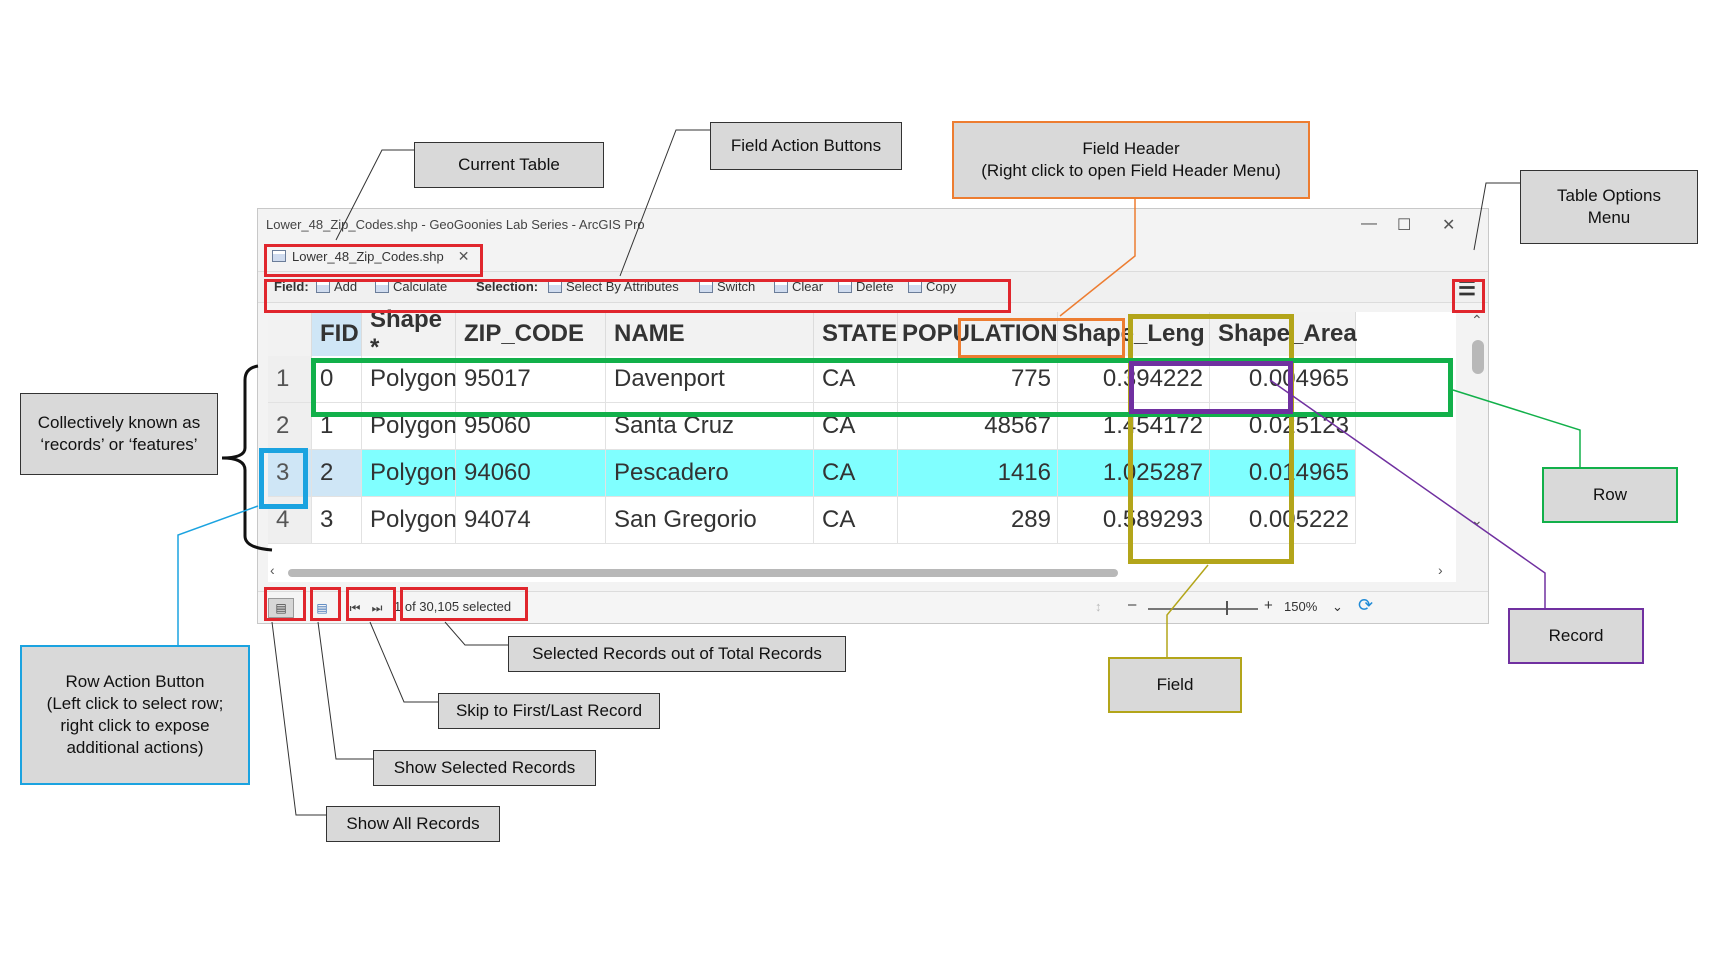 Image resolution: width=1728 pixels, height=960 pixels. Describe the element at coordinates (1227, 608) in the screenshot. I see `zoom-slider-thumb` at that location.